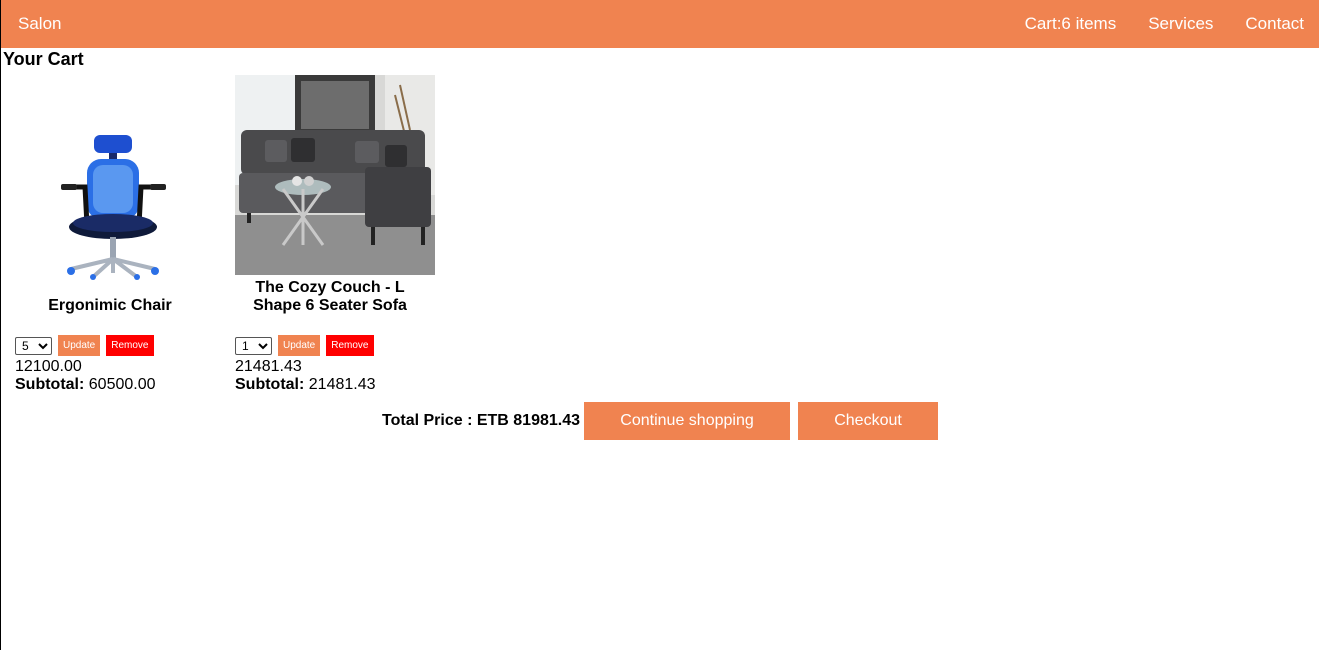 The image size is (1319, 650). What do you see at coordinates (1180, 24) in the screenshot?
I see `services-link: Services` at bounding box center [1180, 24].